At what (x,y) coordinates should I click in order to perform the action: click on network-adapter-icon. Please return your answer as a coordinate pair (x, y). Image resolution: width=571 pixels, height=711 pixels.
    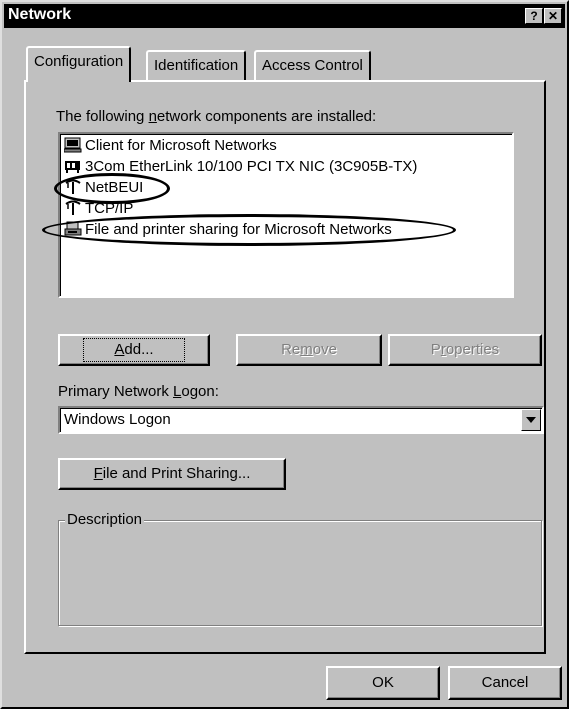
    Looking at the image, I should click on (73, 166).